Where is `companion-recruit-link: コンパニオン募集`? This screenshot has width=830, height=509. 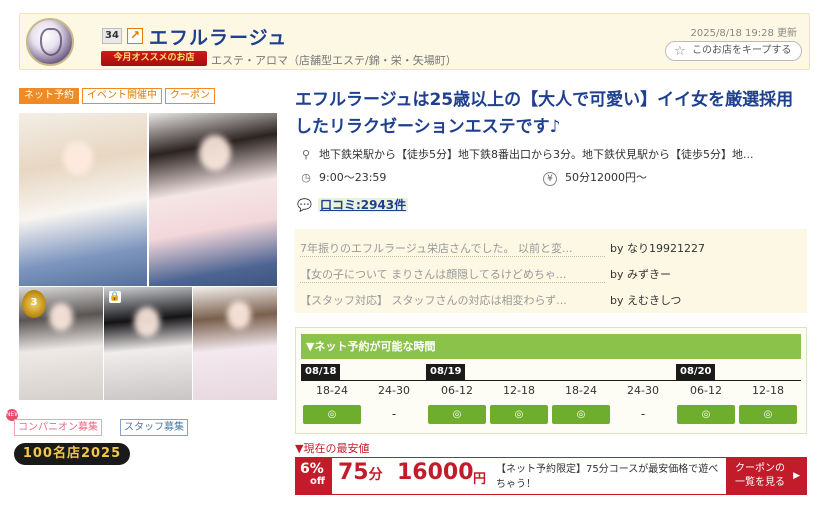
companion-recruit-link: コンパニオン募集 is located at coordinates (58, 427).